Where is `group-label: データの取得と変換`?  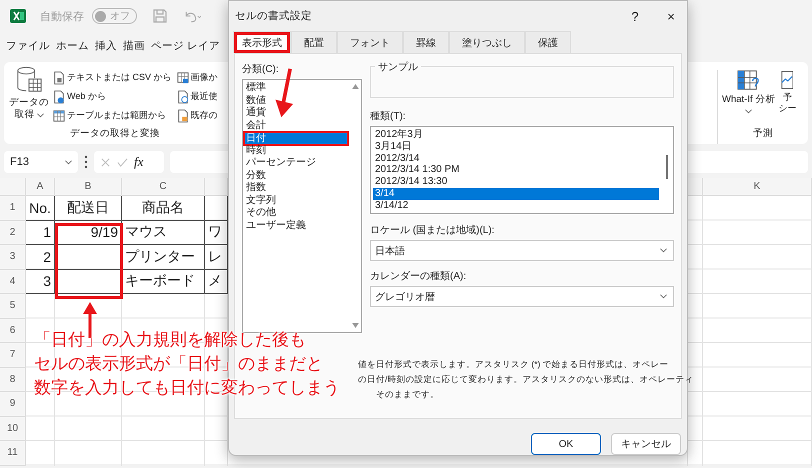 group-label: データの取得と変換 is located at coordinates (115, 134).